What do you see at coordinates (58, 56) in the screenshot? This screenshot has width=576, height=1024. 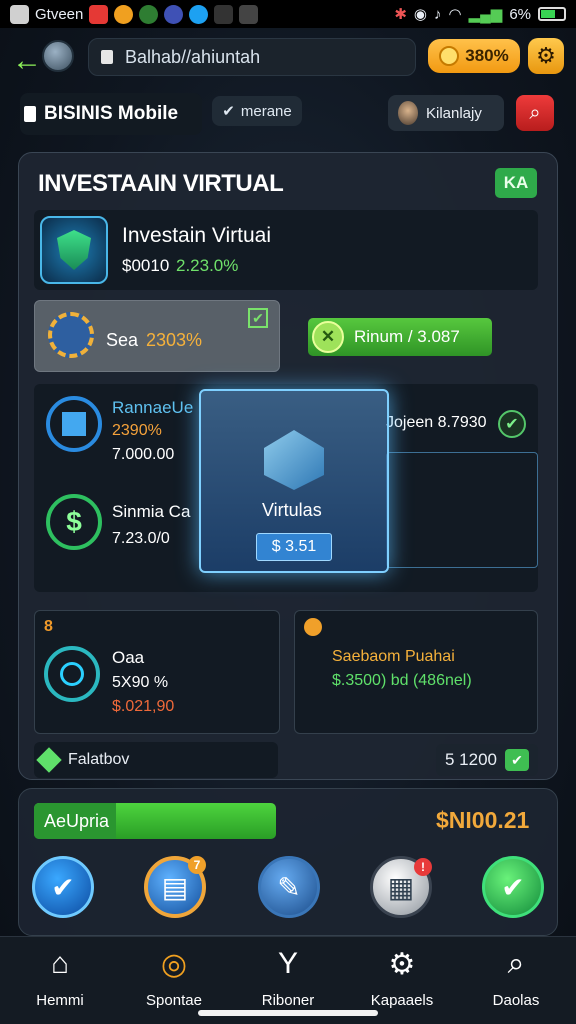 I see `avatar` at bounding box center [58, 56].